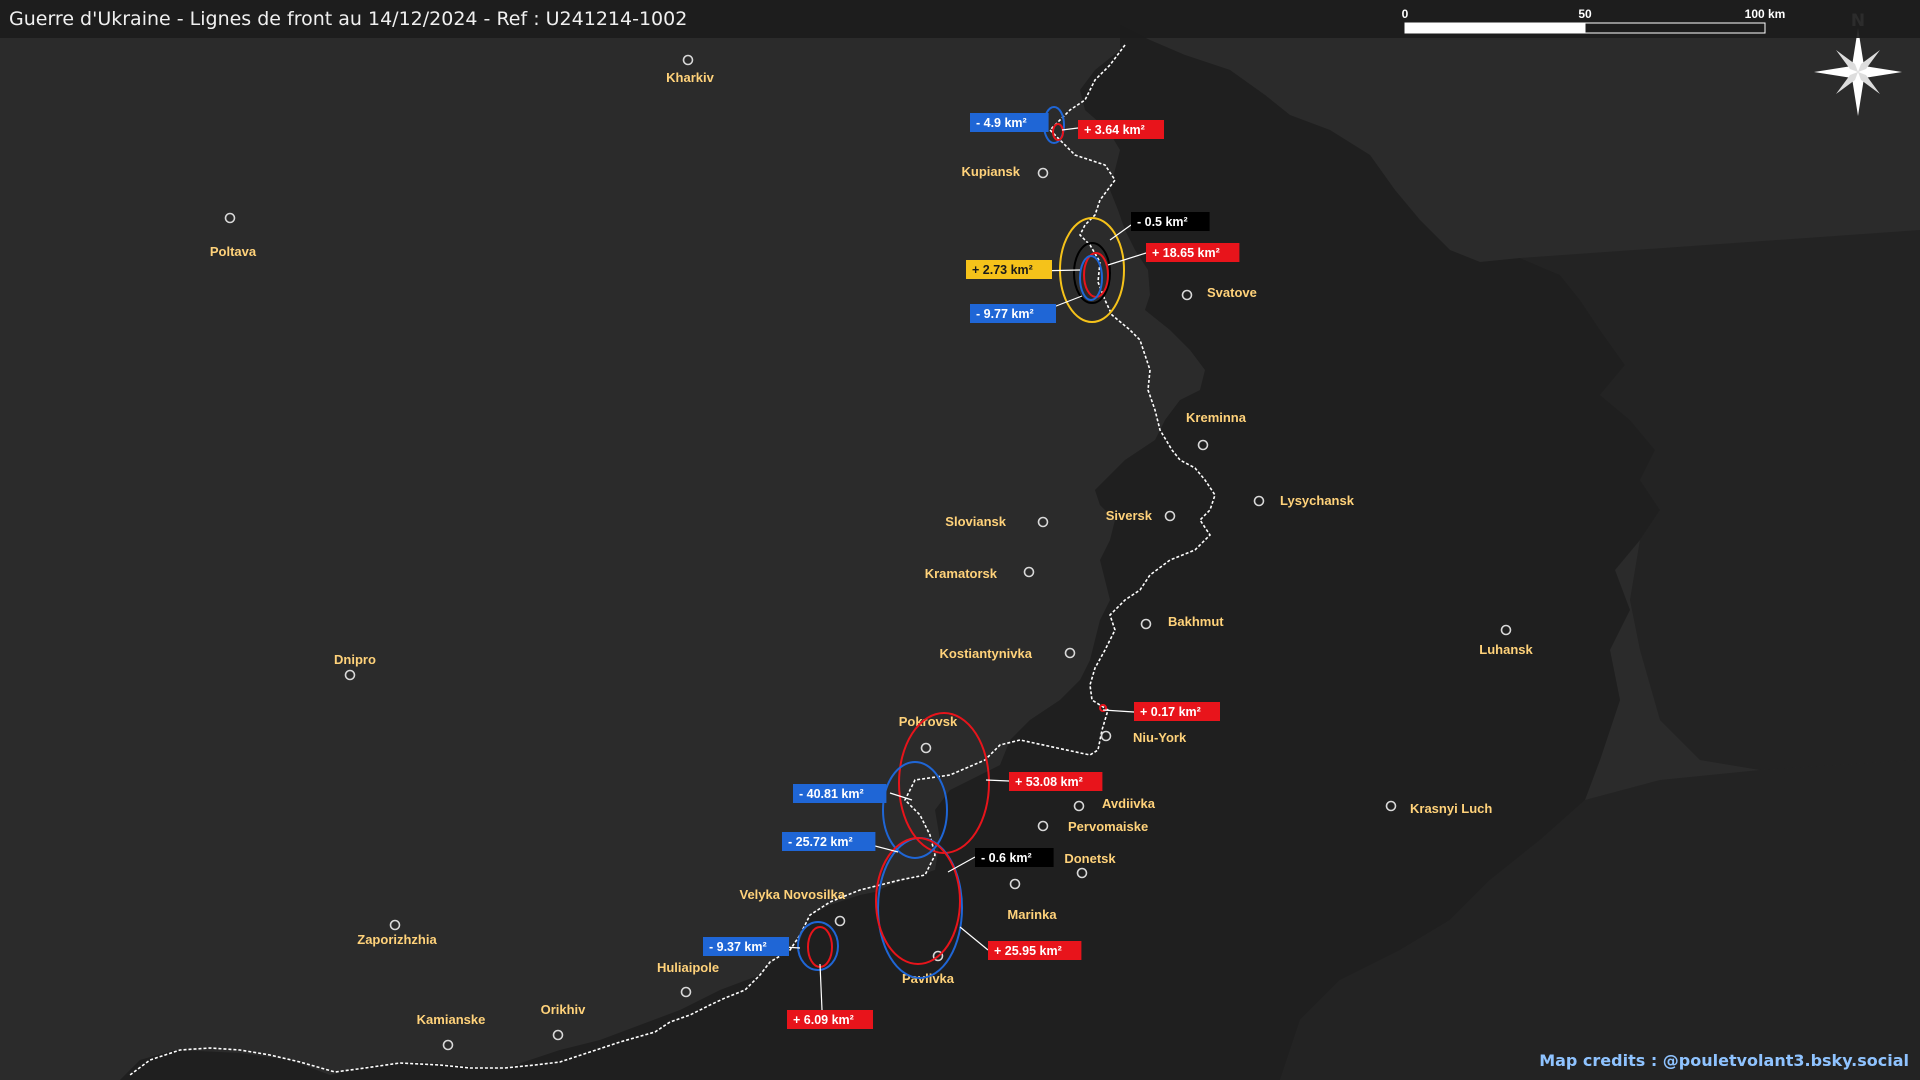  I want to click on city-sloviansk: Sloviansk, so click(997, 521).